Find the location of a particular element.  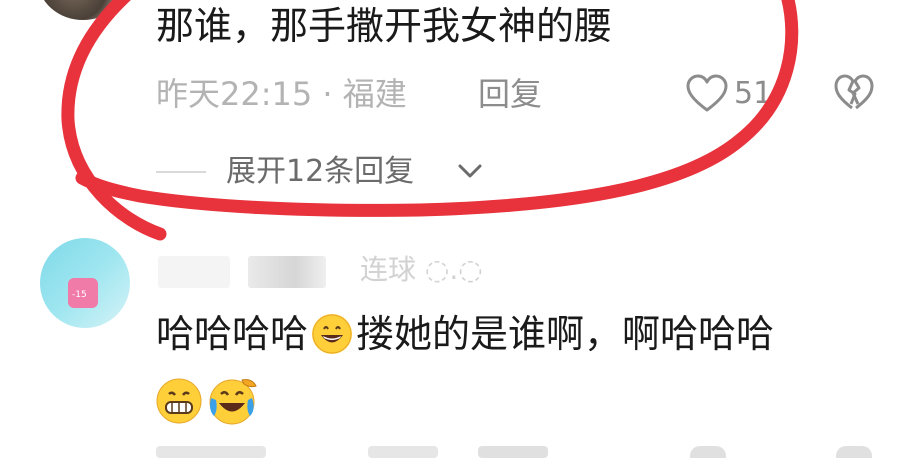

reply-button is located at coordinates (513, 452).